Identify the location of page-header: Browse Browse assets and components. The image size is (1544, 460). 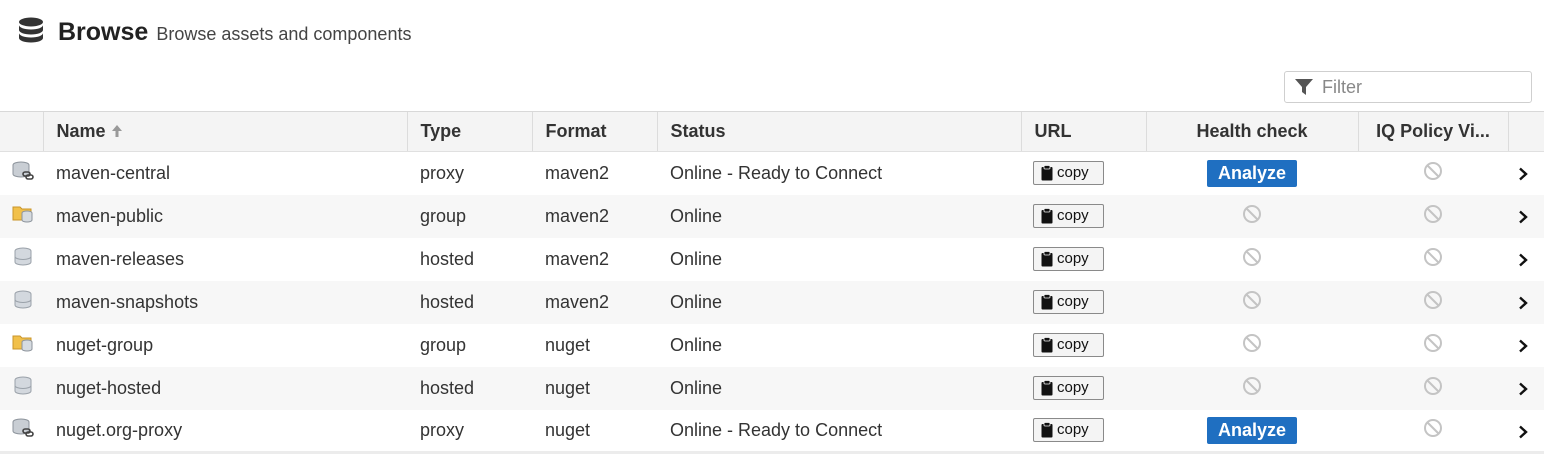
(214, 32).